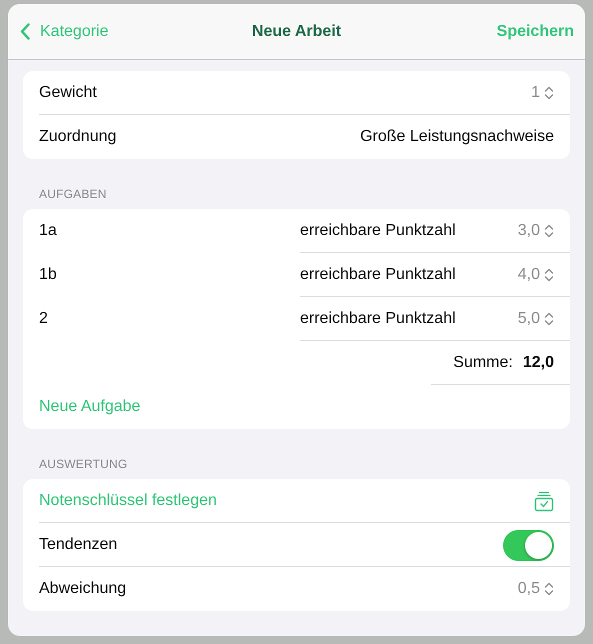 This screenshot has height=644, width=593. What do you see at coordinates (544, 501) in the screenshot?
I see `tray-check-icon` at bounding box center [544, 501].